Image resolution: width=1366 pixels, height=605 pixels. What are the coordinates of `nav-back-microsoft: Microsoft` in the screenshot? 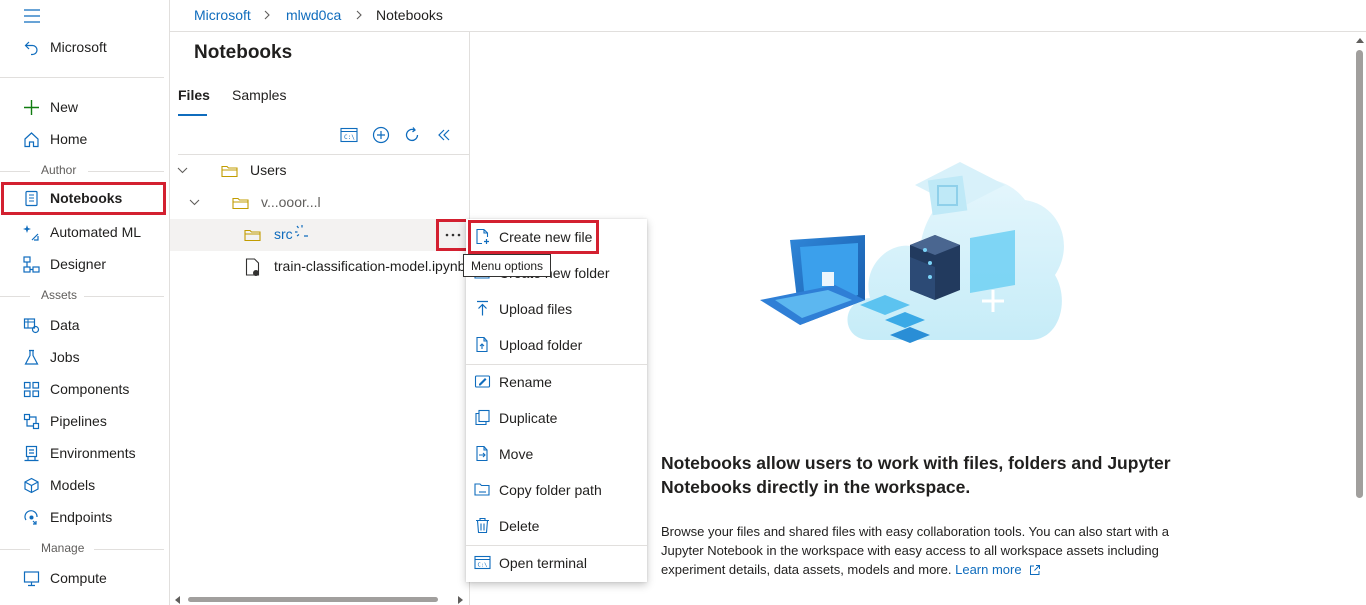 It's located at (84, 47).